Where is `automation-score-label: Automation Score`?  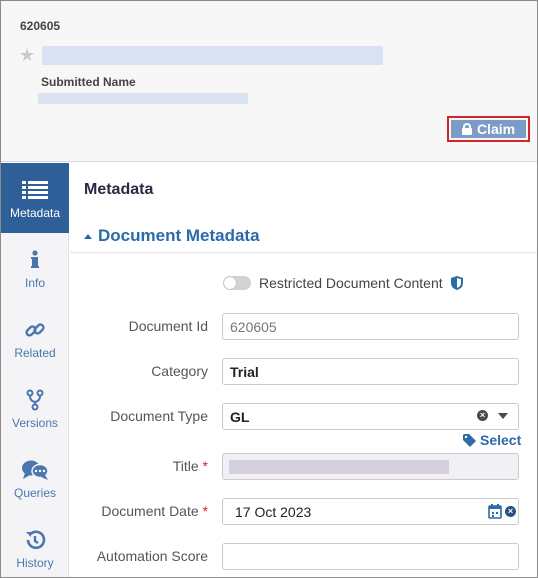
automation-score-label: Automation Score is located at coordinates (152, 556).